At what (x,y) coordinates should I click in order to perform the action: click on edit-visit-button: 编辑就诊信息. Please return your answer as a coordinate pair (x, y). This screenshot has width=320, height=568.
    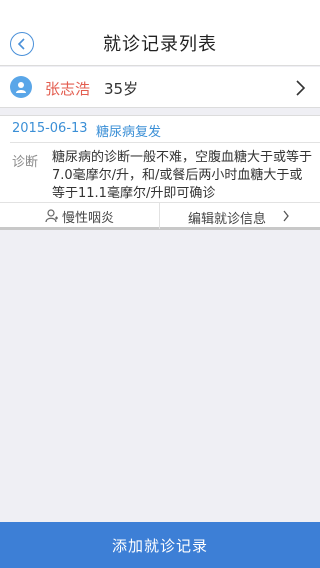
    Looking at the image, I should click on (240, 216).